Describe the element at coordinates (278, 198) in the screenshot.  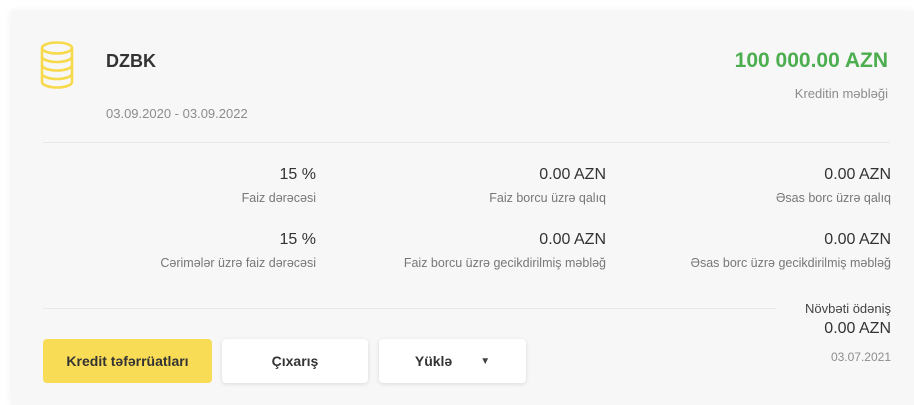
I see `stat-label: Faiz dərəcəsi` at that location.